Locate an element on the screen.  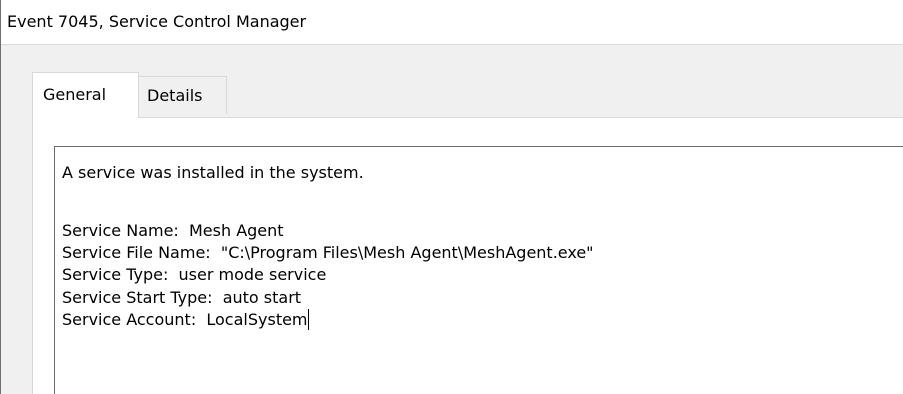
tab-general: General is located at coordinates (85, 95).